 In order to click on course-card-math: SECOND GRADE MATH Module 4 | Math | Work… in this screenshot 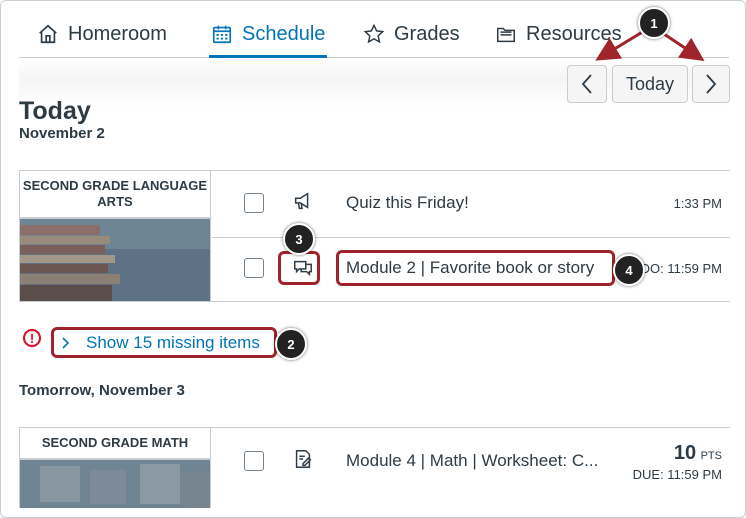, I will do `click(374, 467)`.